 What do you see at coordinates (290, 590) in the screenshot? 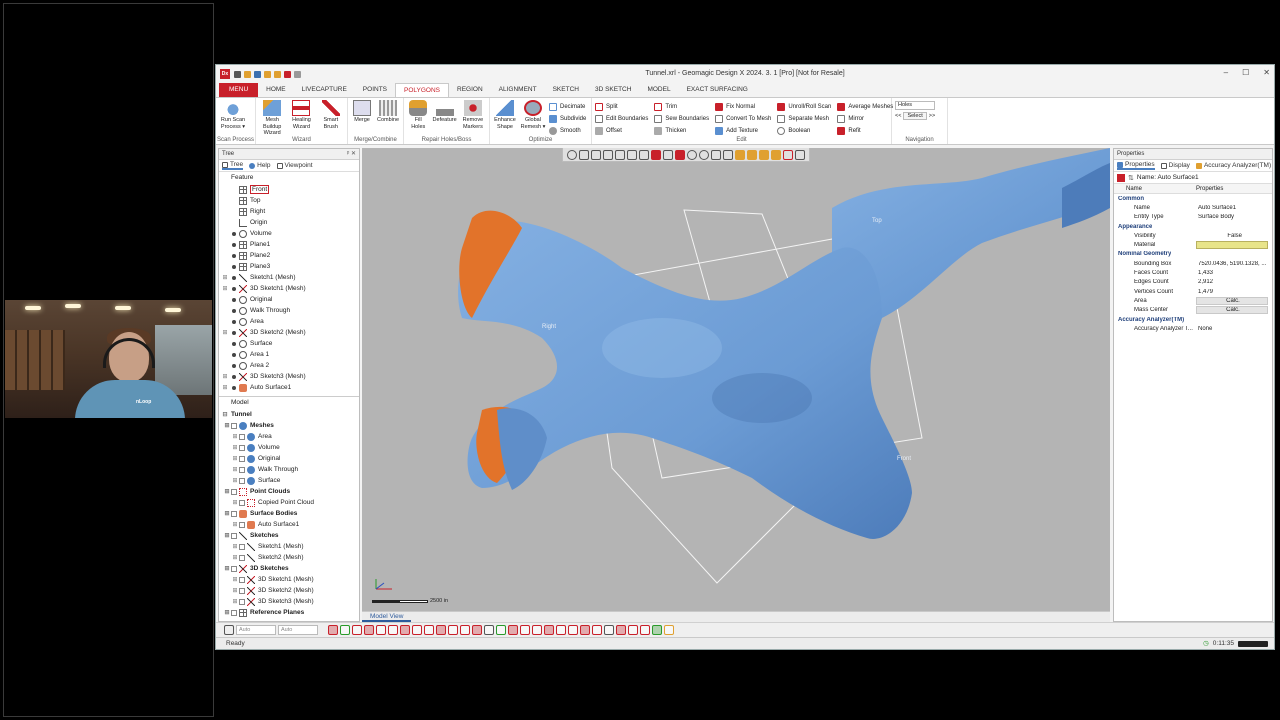
I see `model-item: ⊞ 3D Sketch2 (Mesh)` at bounding box center [290, 590].